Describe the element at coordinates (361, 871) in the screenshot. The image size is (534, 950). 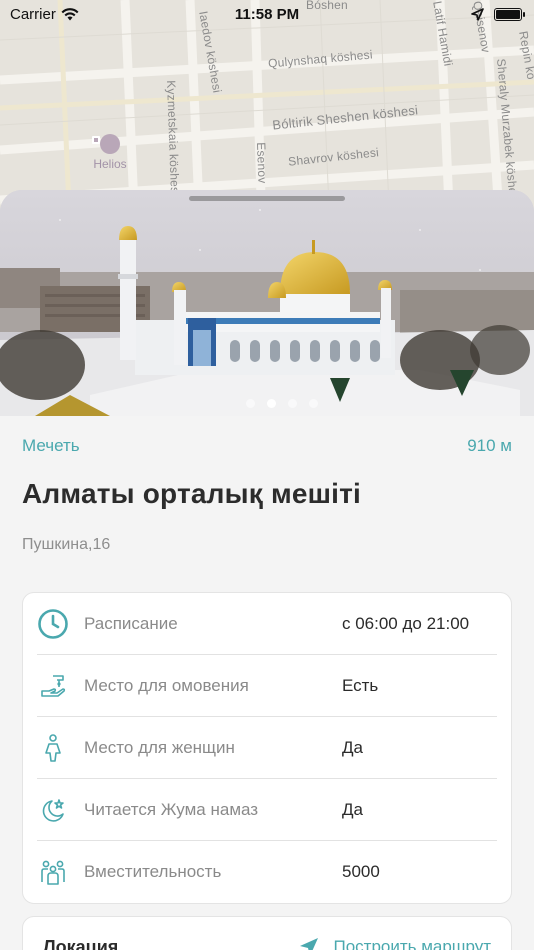
I see `detail-value: 5000` at that location.